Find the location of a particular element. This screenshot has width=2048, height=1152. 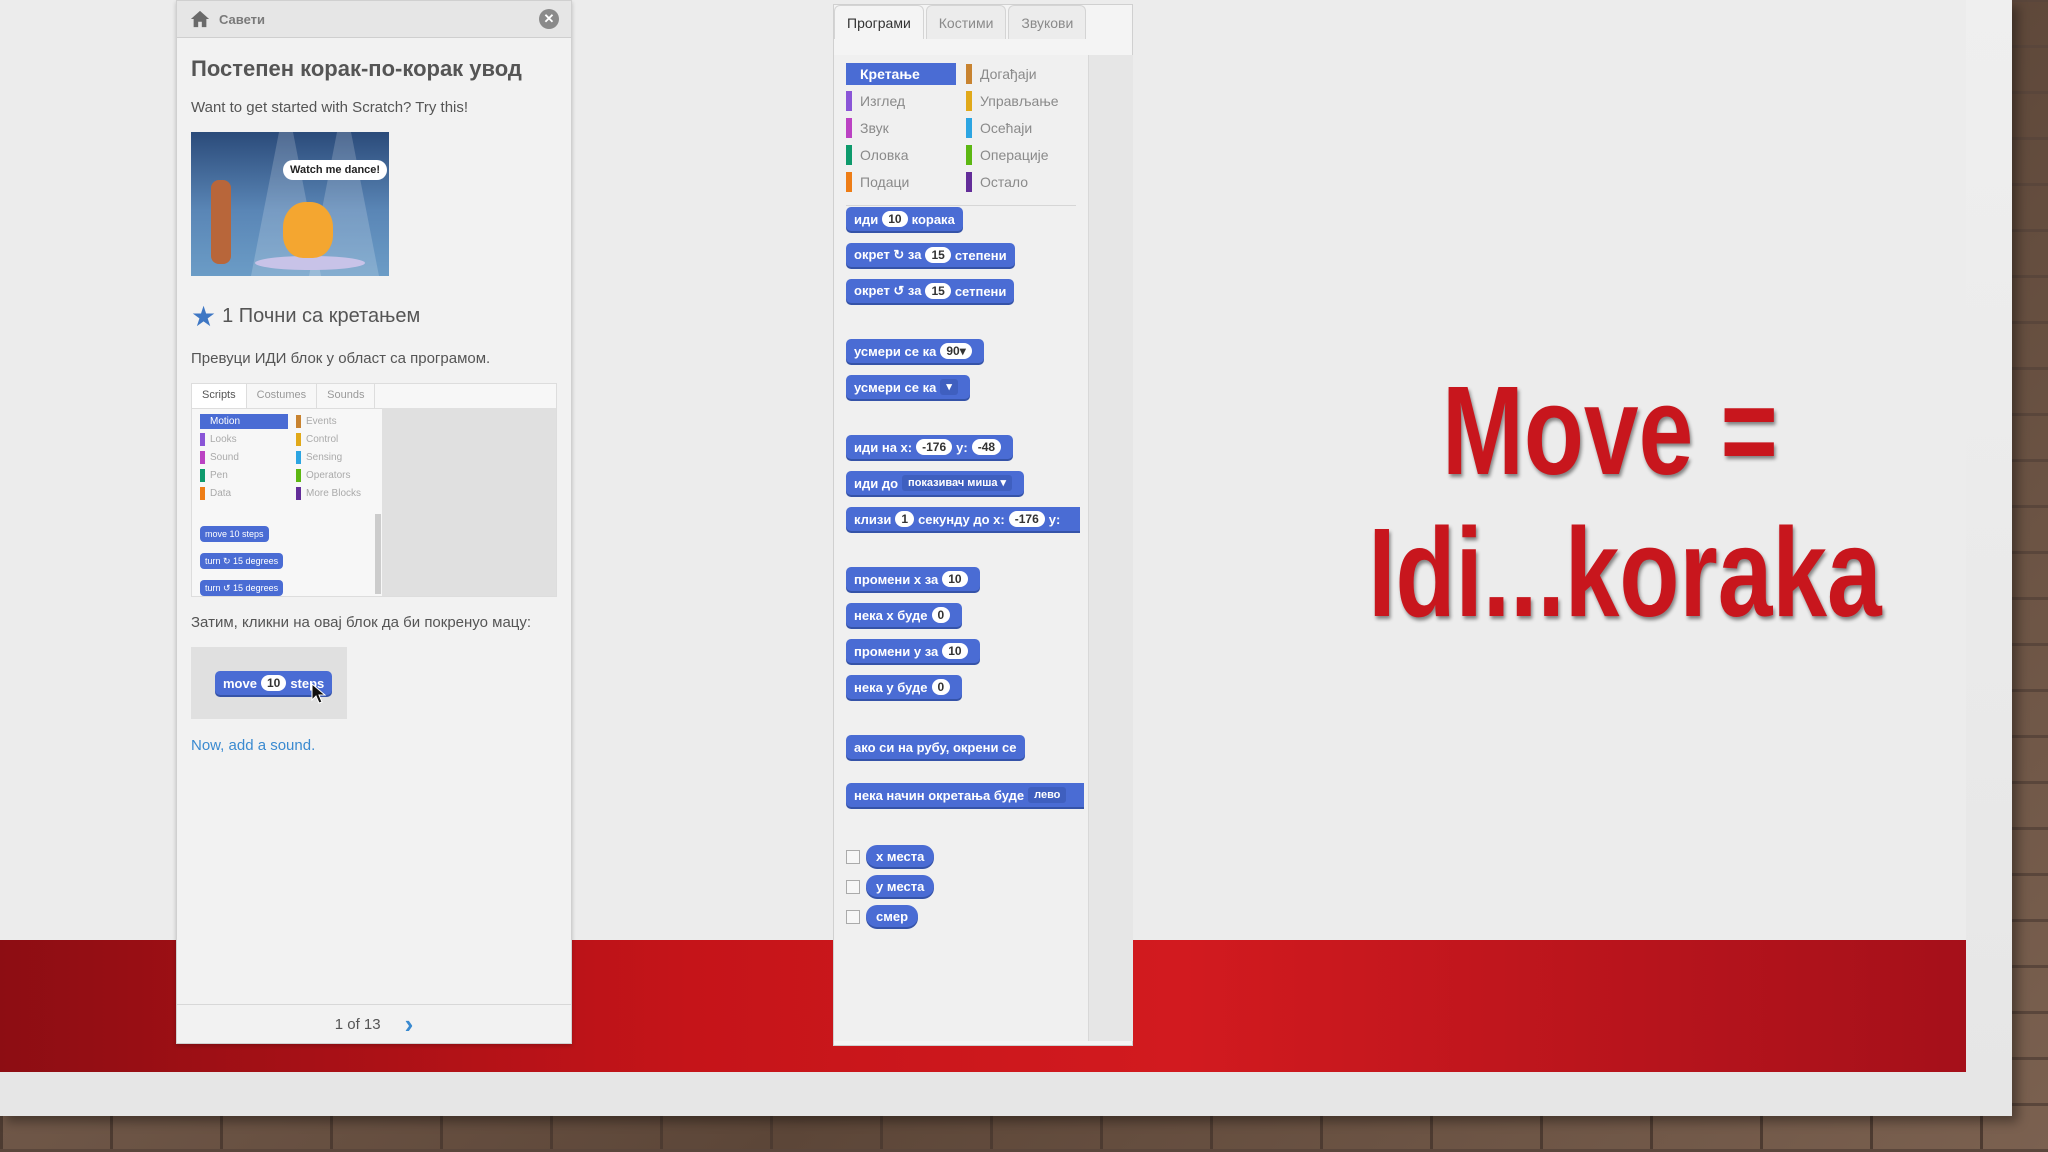

category-sound: Звук is located at coordinates (901, 128).